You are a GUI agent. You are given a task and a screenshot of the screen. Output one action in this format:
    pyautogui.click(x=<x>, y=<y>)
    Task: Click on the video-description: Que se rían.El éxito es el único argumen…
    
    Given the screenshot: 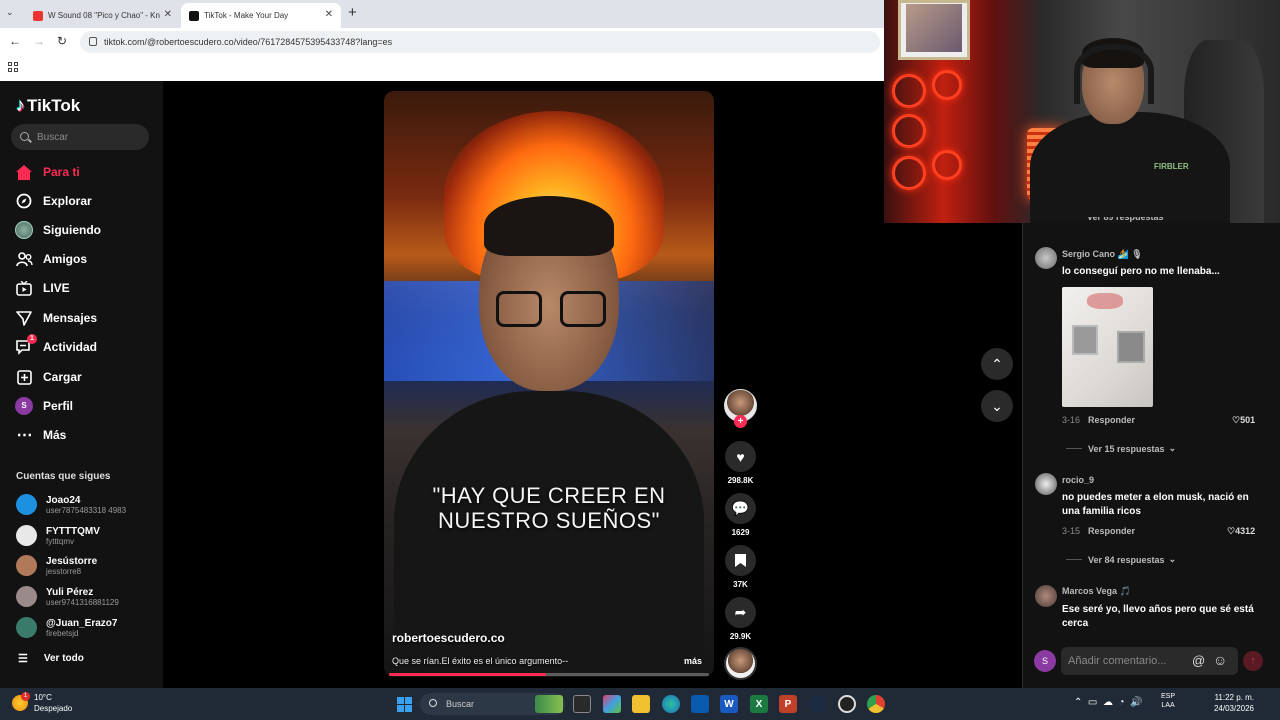 What is the action you would take?
    pyautogui.click(x=480, y=661)
    